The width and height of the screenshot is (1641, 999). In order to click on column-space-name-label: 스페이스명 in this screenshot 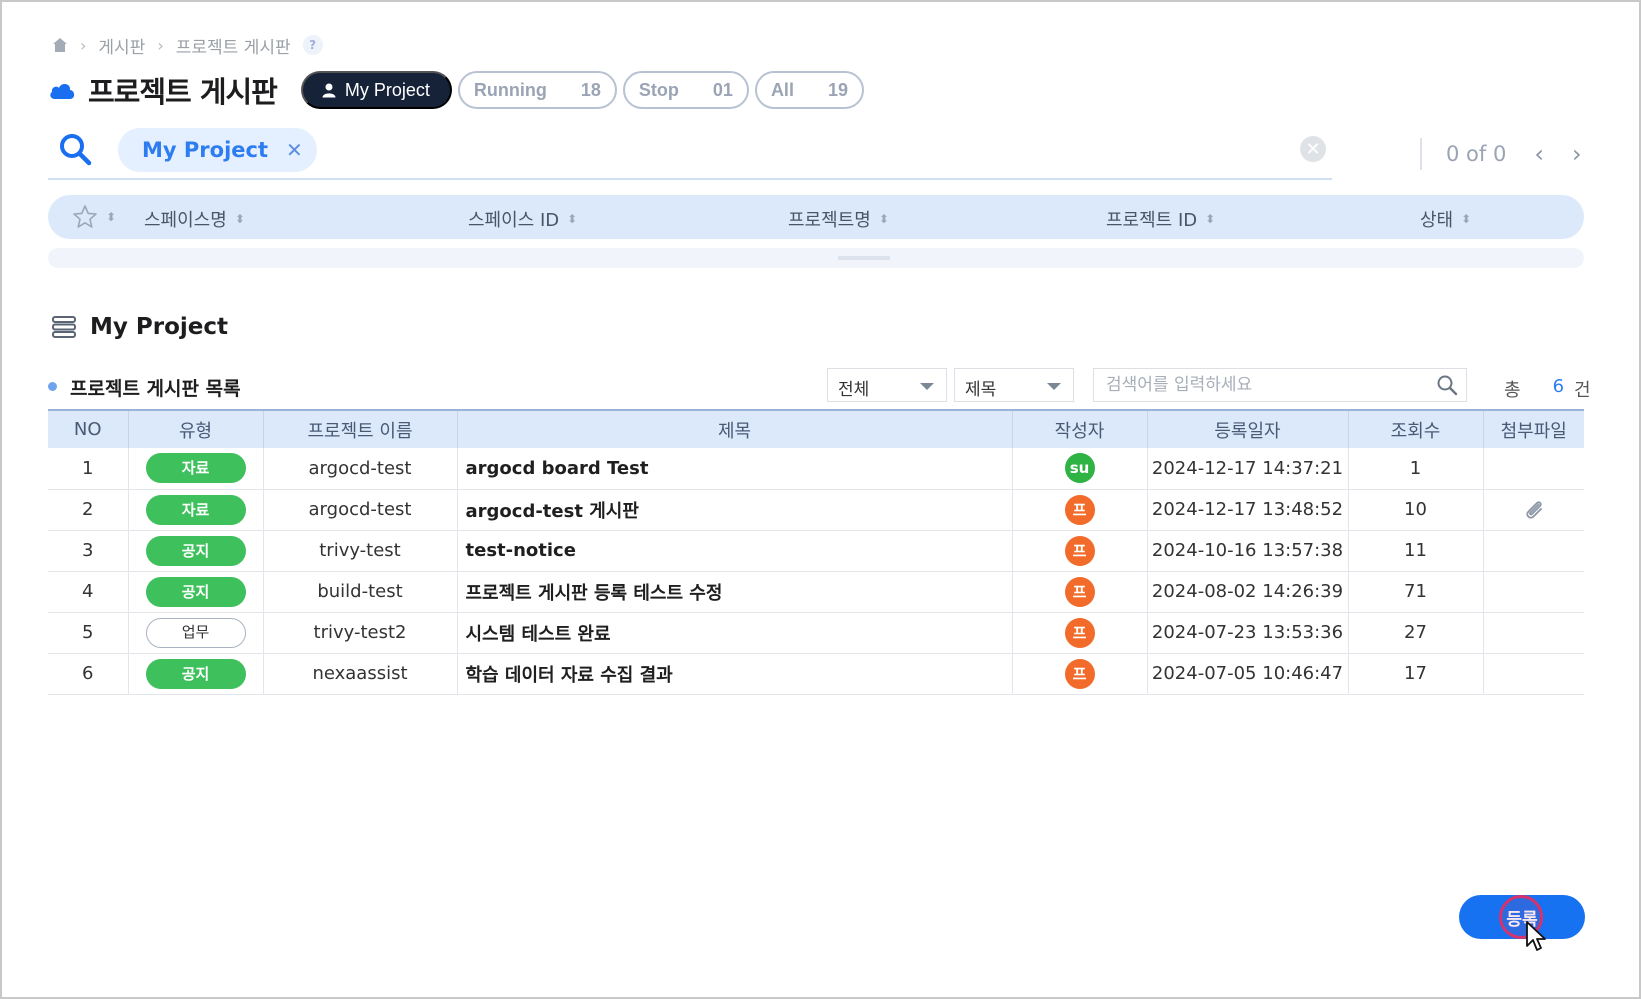, I will do `click(185, 220)`.